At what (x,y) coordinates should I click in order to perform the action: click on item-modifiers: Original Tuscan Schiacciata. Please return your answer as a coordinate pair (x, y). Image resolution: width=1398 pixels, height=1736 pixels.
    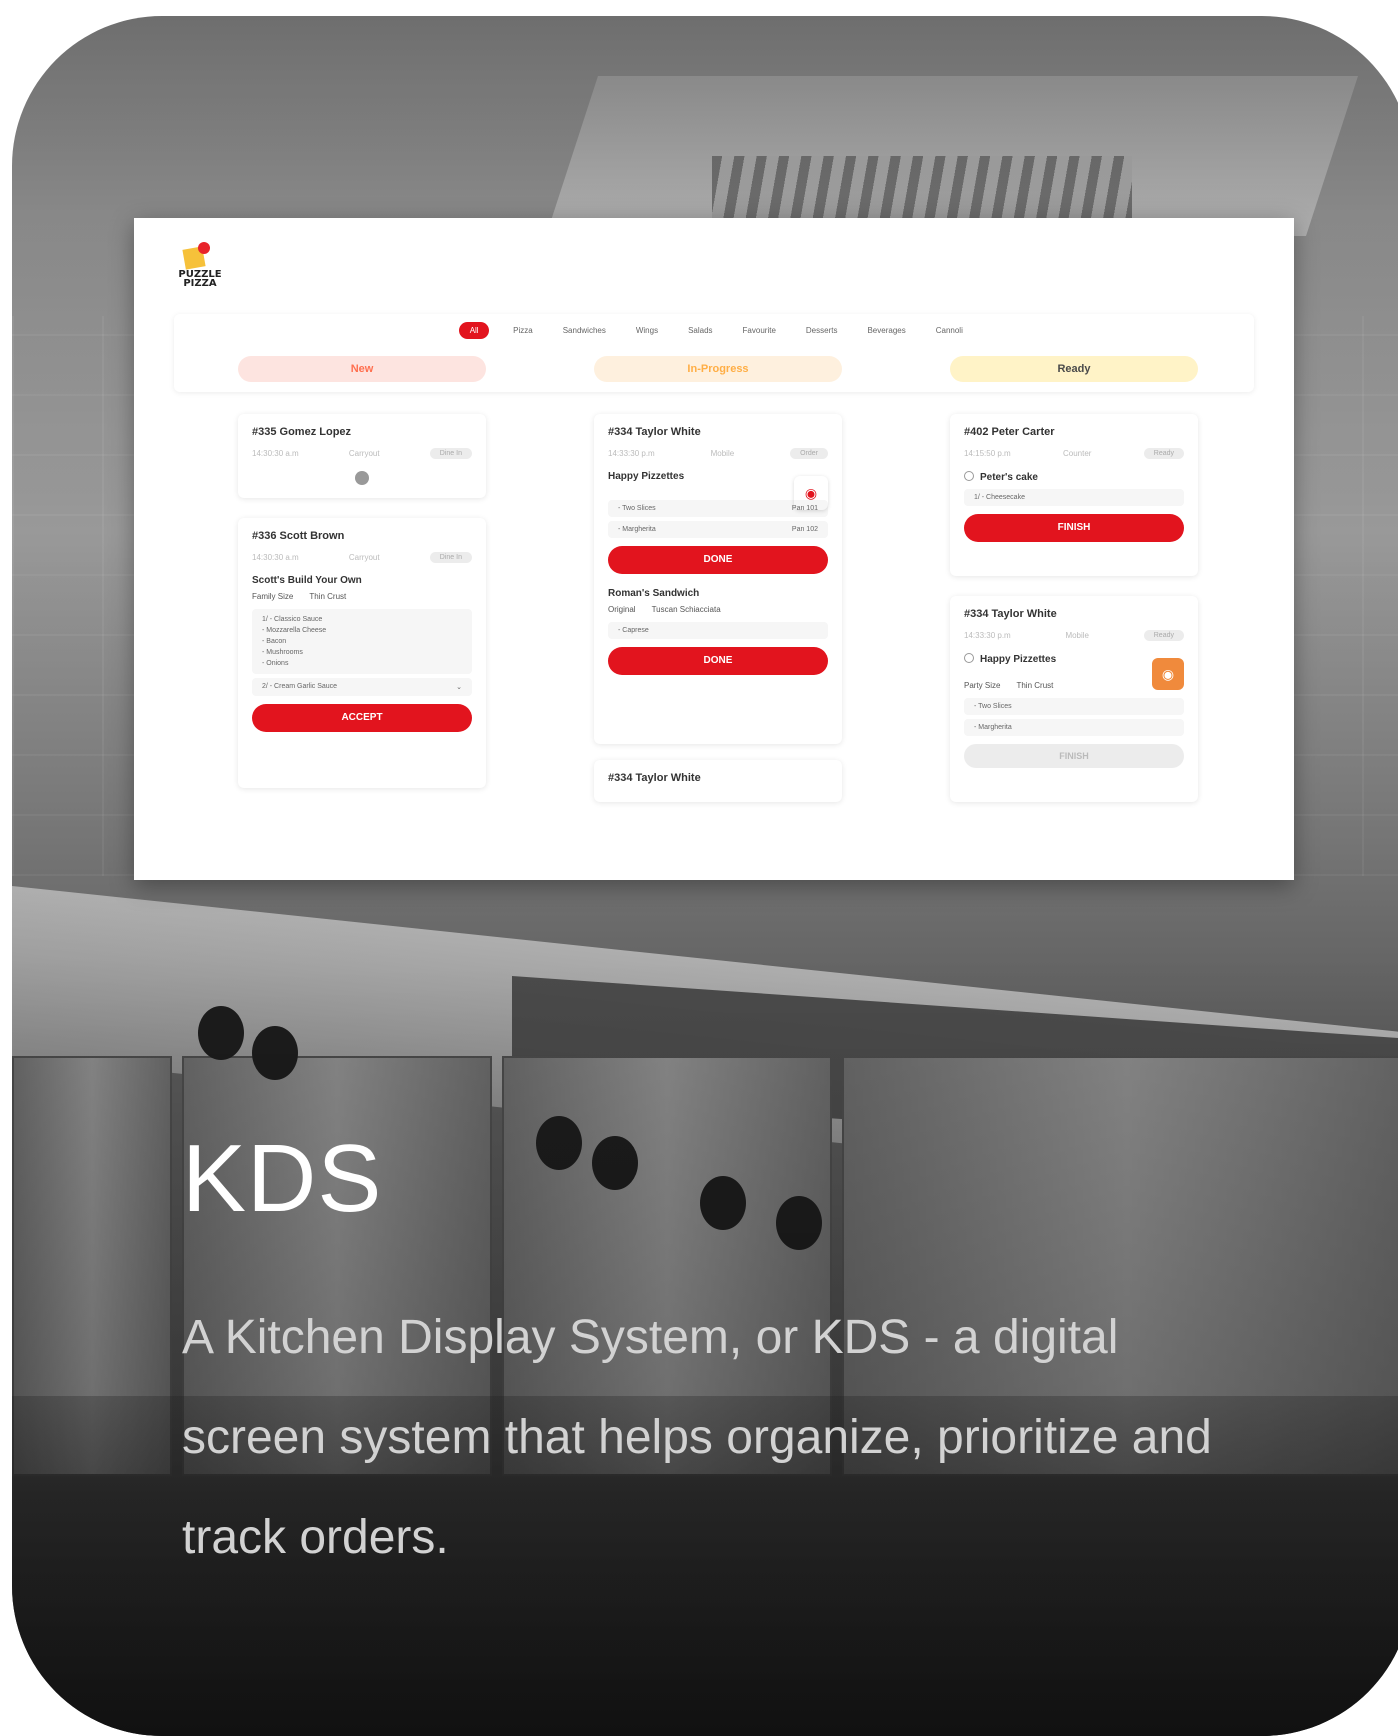
    Looking at the image, I should click on (718, 609).